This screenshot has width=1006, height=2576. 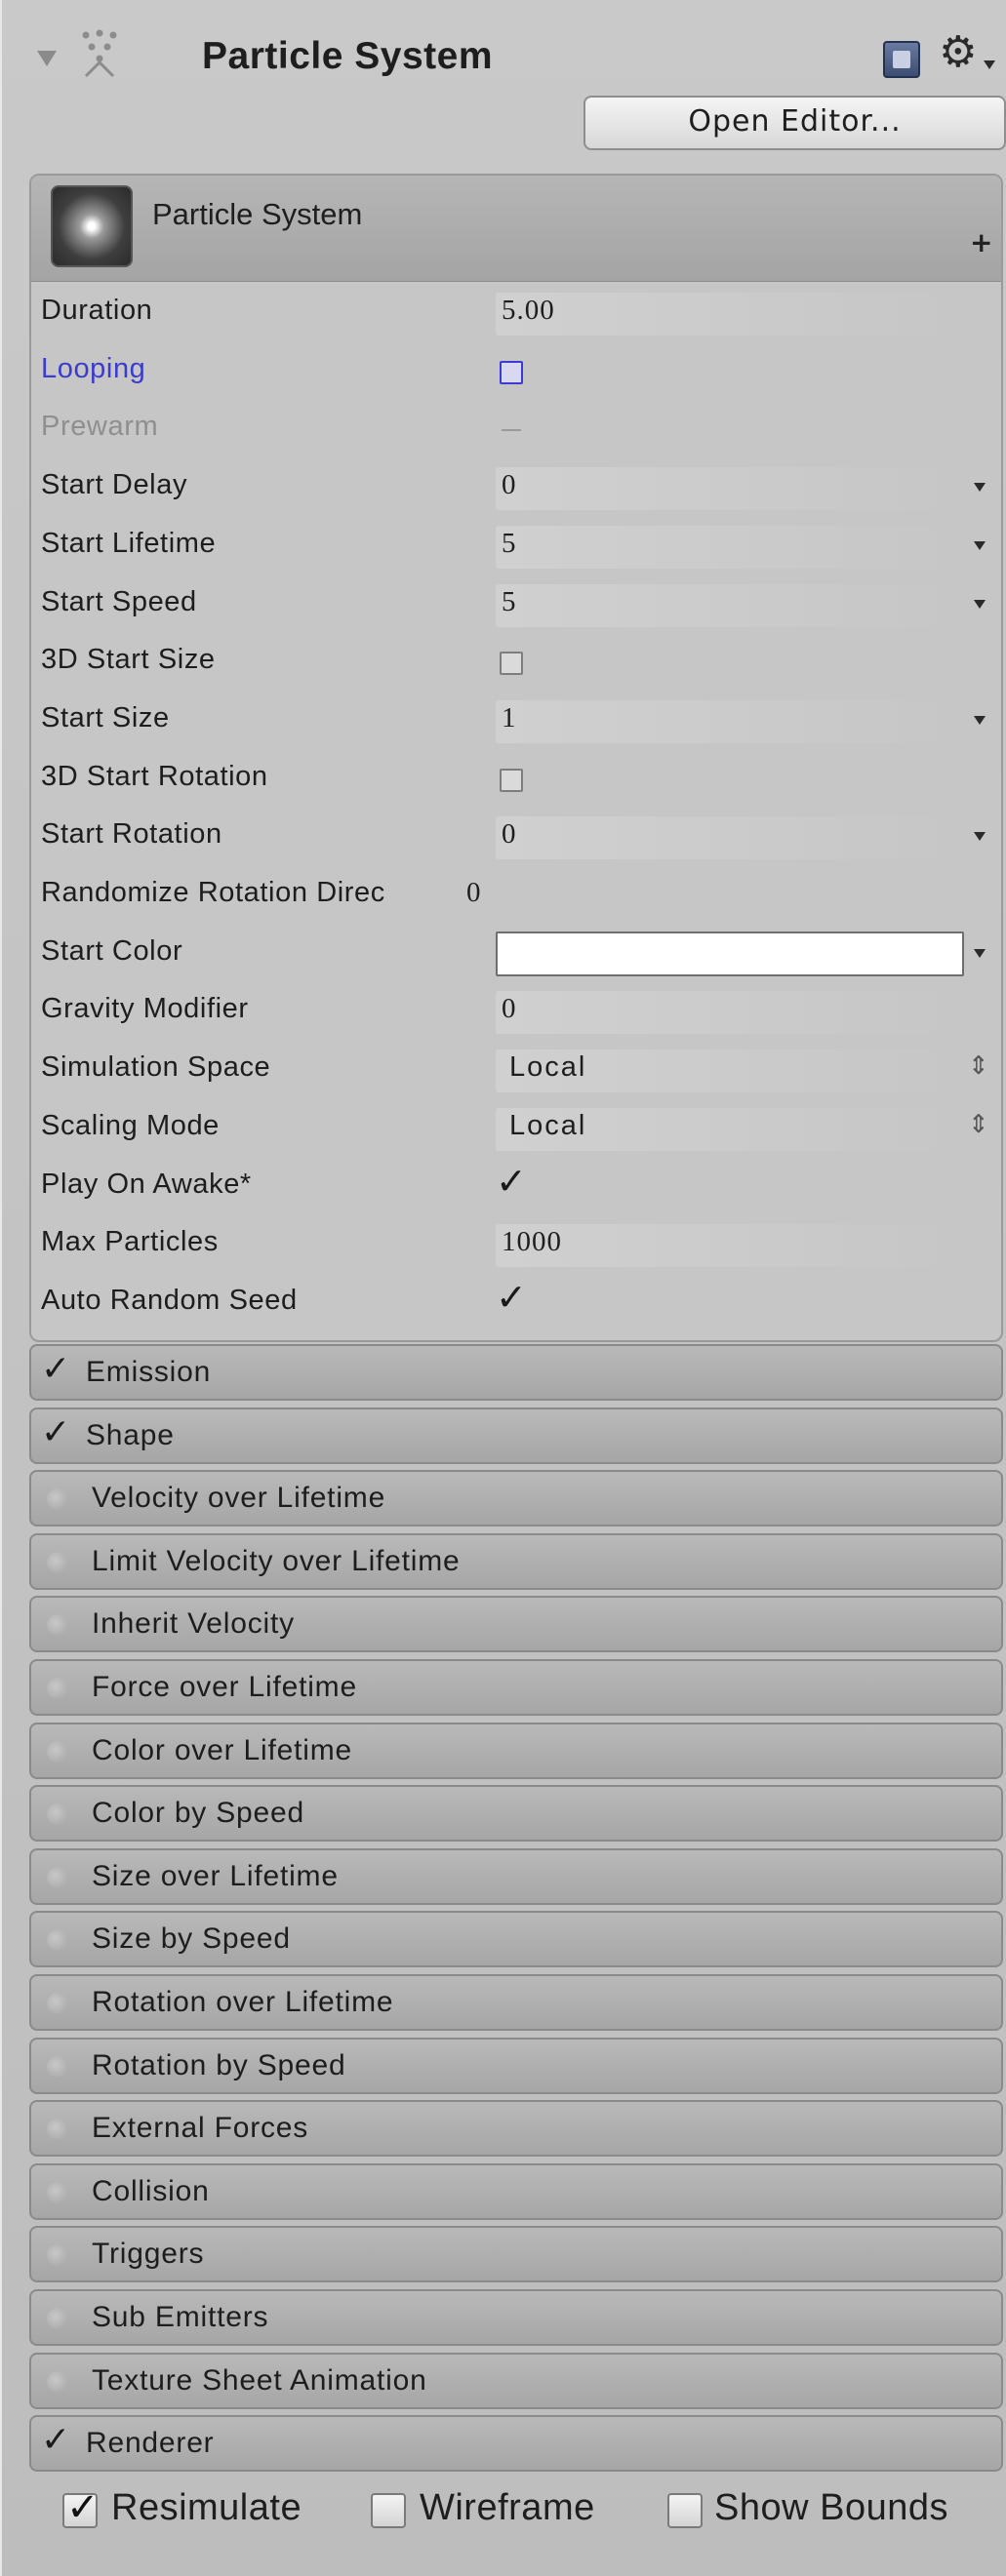 I want to click on module-header: Size by Speed, so click(x=516, y=1939).